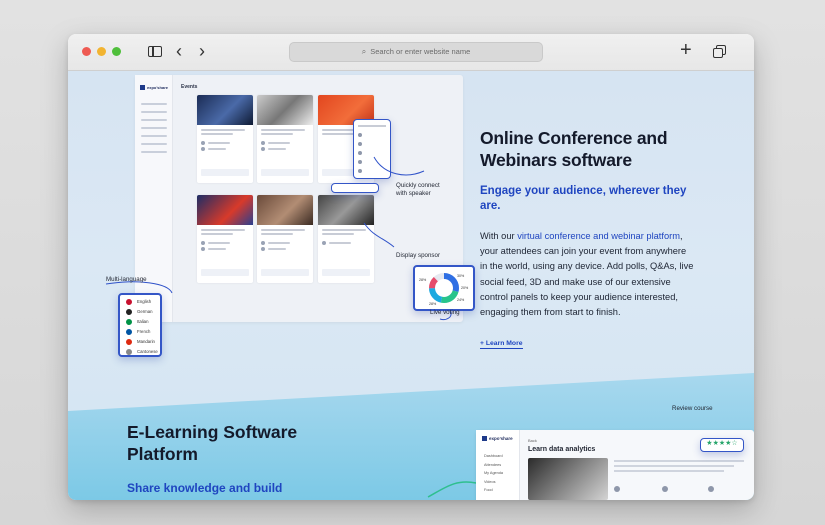  I want to click on back-link: Back, so click(532, 440).